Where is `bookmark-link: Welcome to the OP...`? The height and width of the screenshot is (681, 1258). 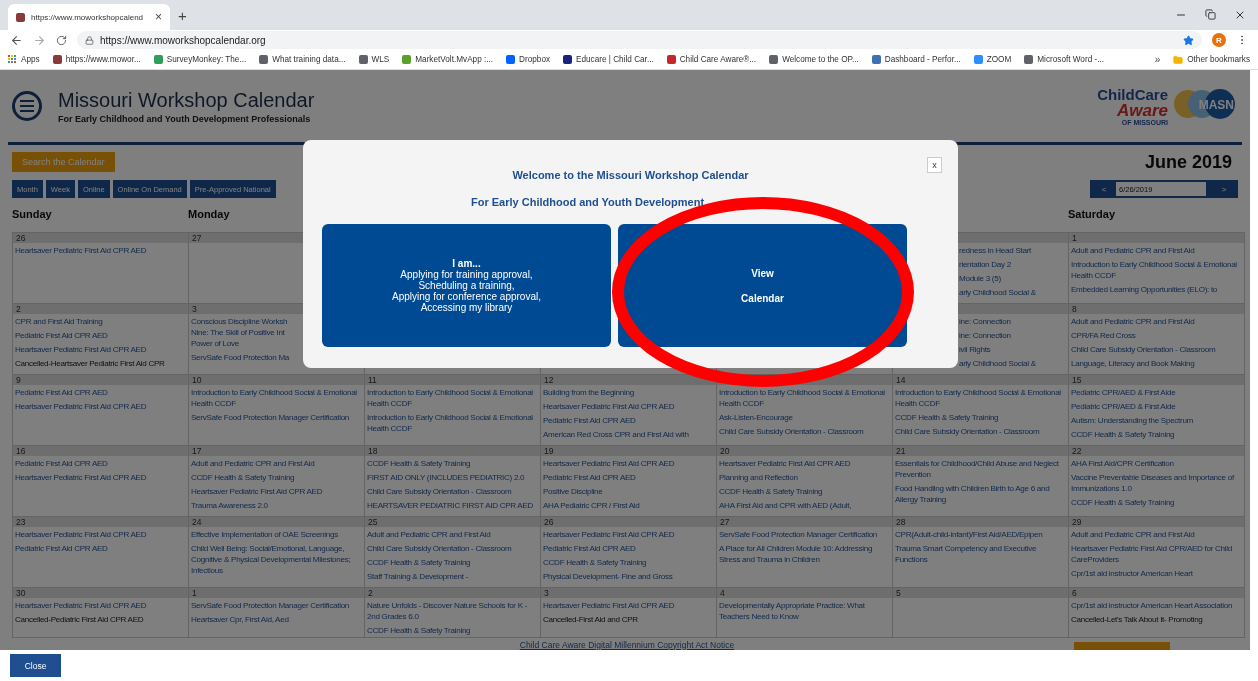 bookmark-link: Welcome to the OP... is located at coordinates (814, 59).